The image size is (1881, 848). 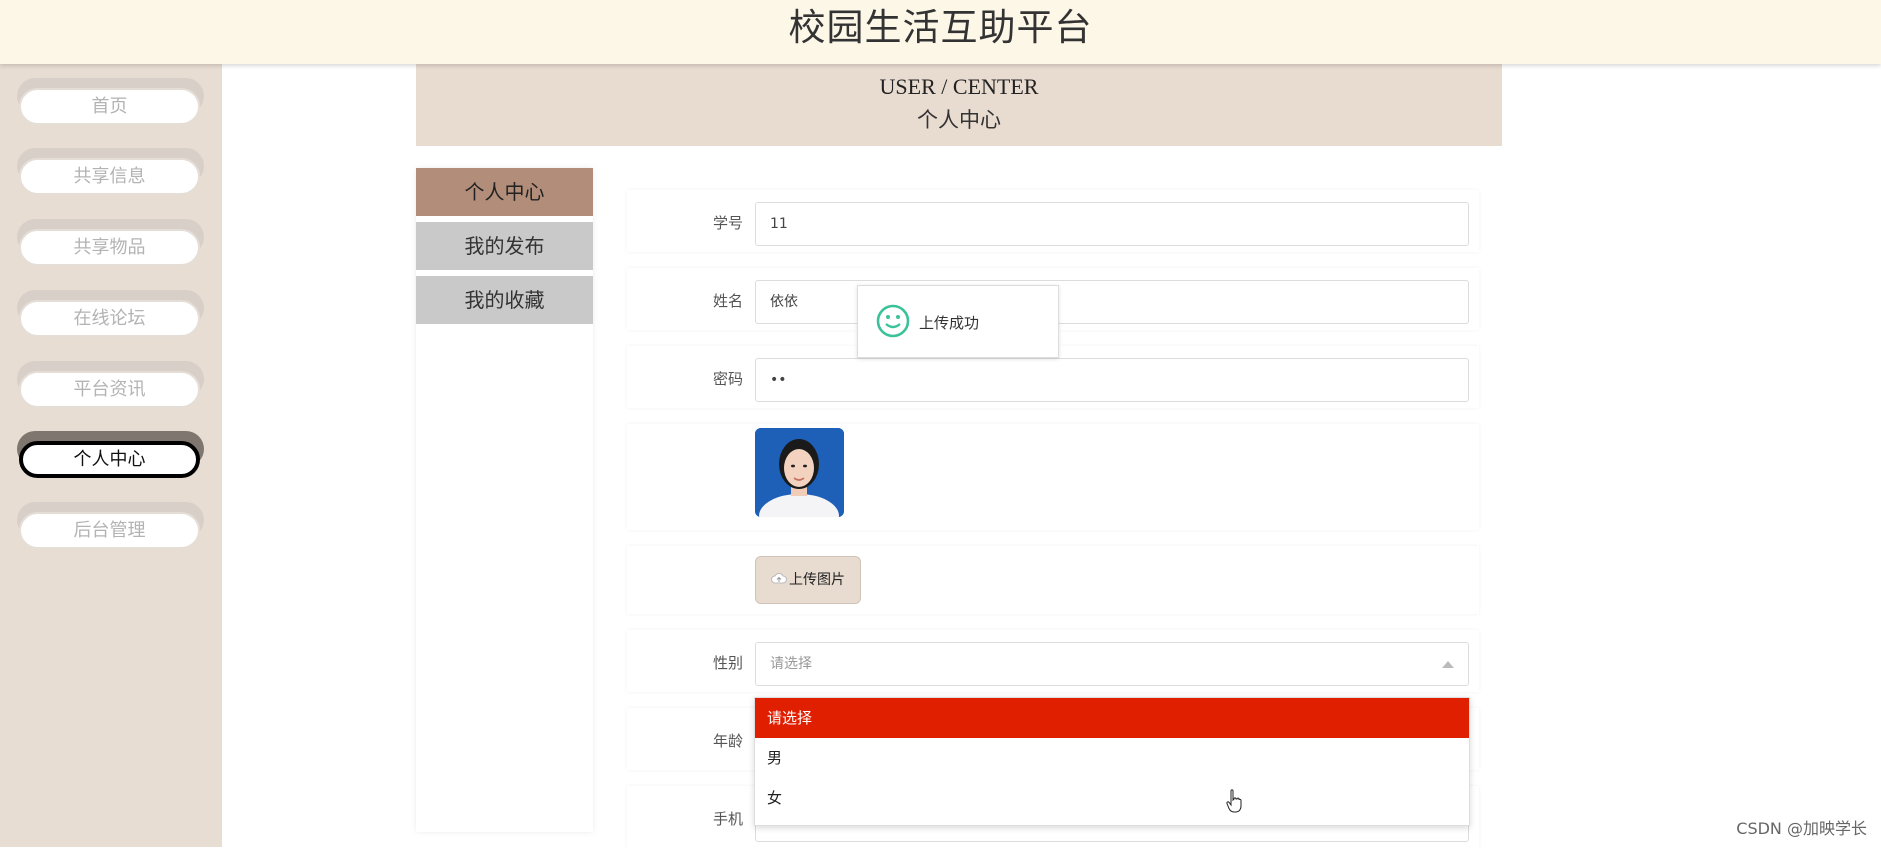 What do you see at coordinates (727, 663) in the screenshot?
I see `gender-label: 性别` at bounding box center [727, 663].